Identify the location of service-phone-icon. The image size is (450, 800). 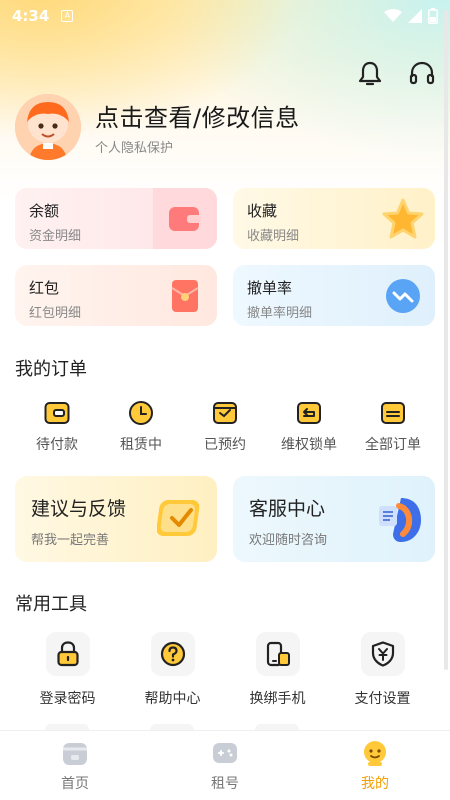
(400, 522).